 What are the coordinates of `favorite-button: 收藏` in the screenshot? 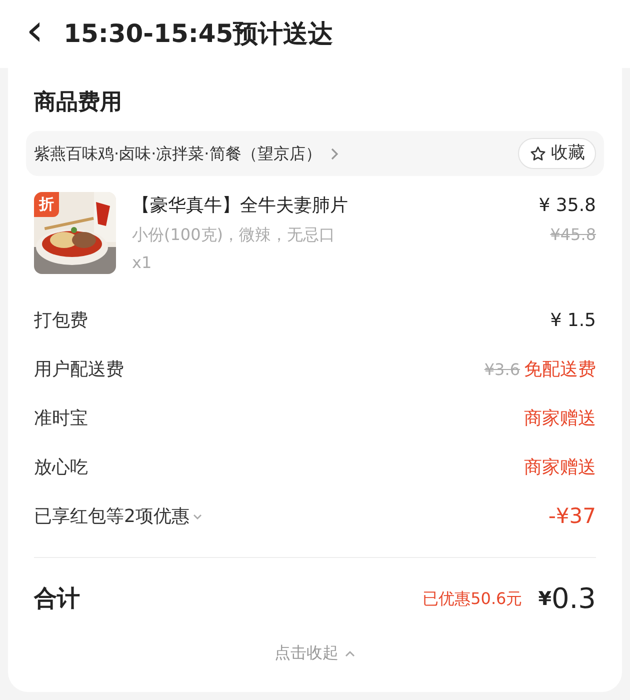 It's located at (557, 154).